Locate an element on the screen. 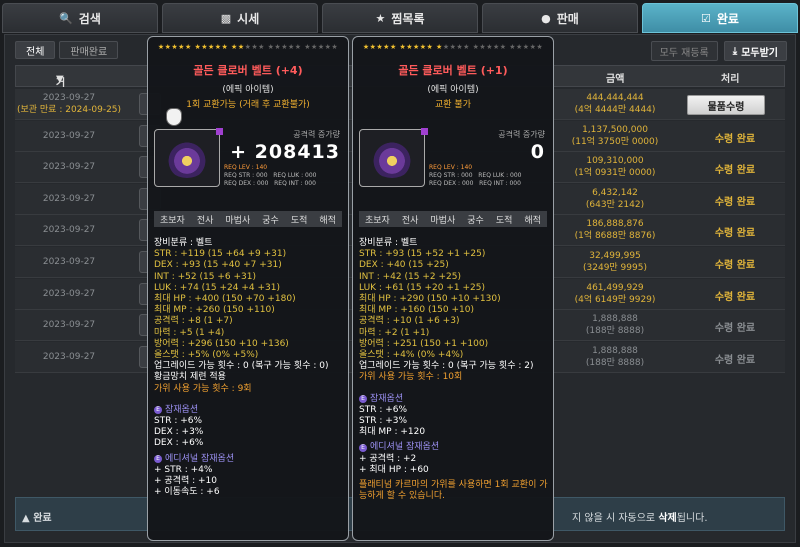 This screenshot has width=800, height=547. price-korean: (11억 3750만 0000) is located at coordinates (615, 141).